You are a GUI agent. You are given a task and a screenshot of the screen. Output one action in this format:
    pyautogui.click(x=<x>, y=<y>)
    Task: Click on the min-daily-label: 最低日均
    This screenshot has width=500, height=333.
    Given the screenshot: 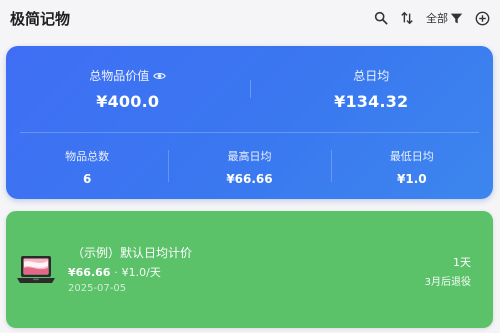 What is the action you would take?
    pyautogui.click(x=411, y=156)
    